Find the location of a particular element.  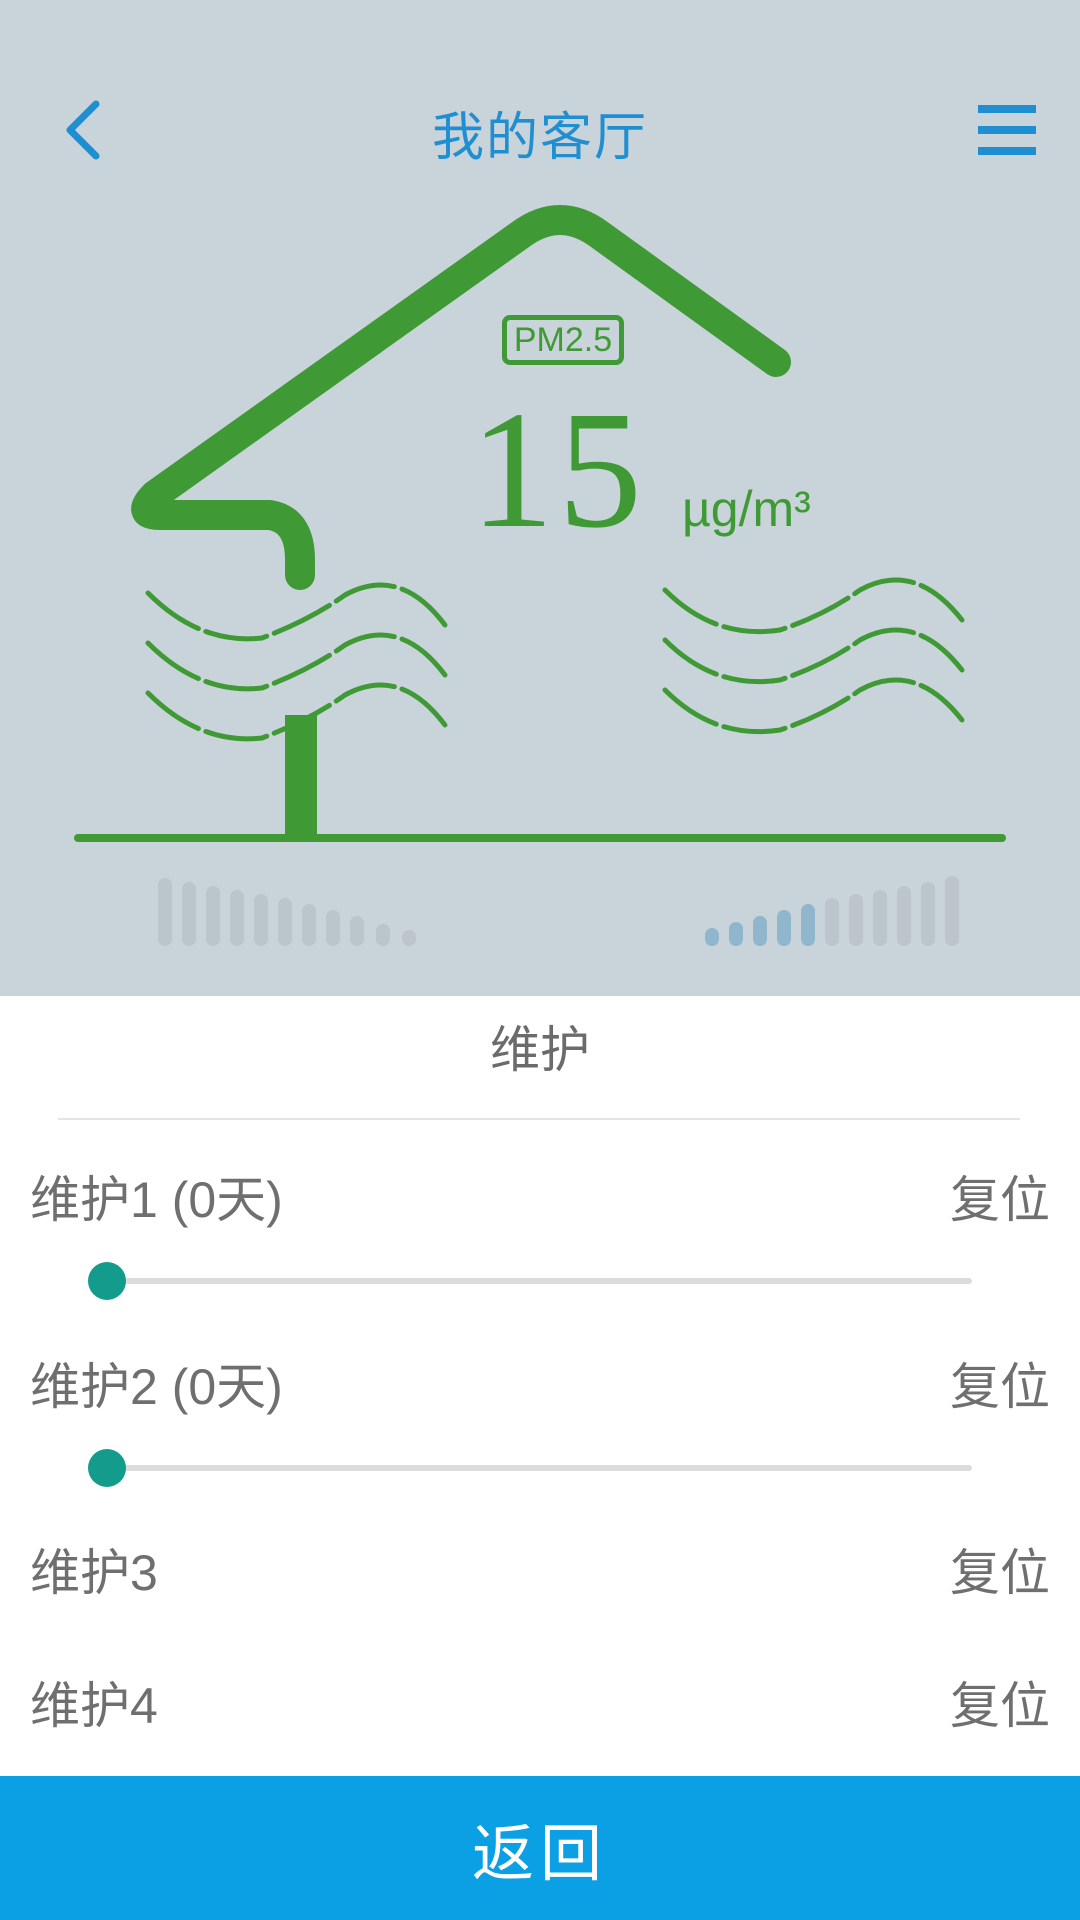

left-level-bars is located at coordinates (287, 912).